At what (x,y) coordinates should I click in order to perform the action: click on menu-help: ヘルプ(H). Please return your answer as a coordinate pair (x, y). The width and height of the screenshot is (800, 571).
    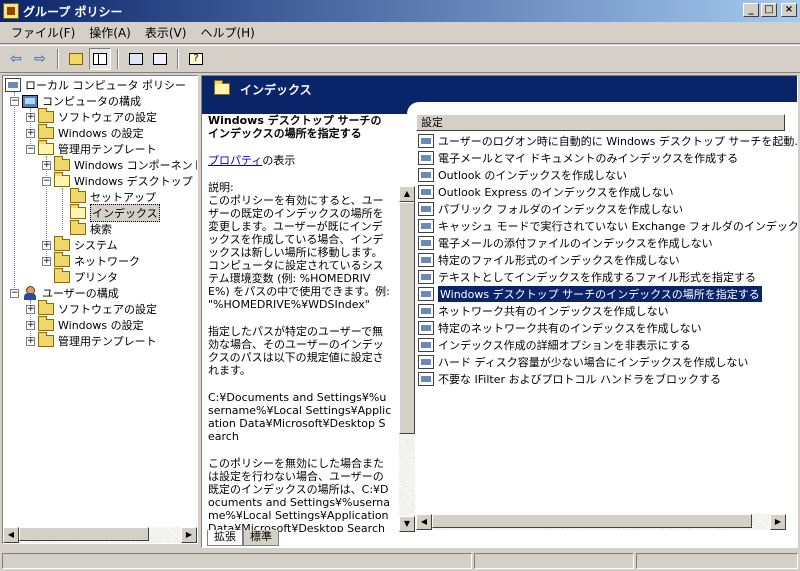
    Looking at the image, I should click on (227, 32).